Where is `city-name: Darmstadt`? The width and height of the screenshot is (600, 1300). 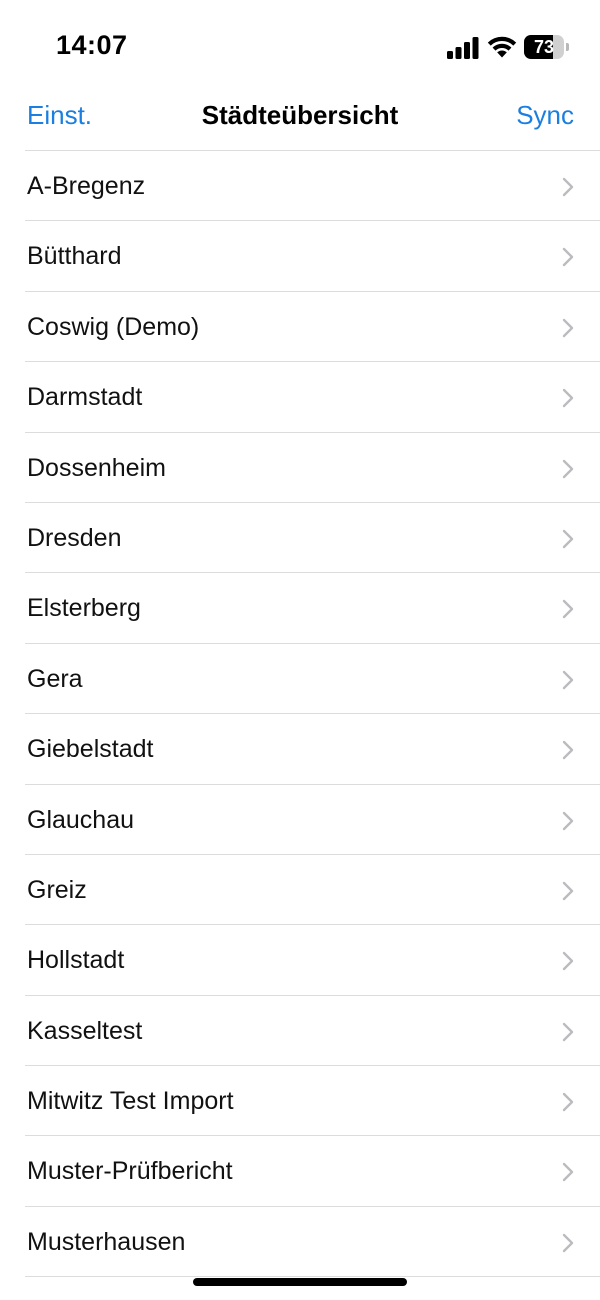 city-name: Darmstadt is located at coordinates (85, 397).